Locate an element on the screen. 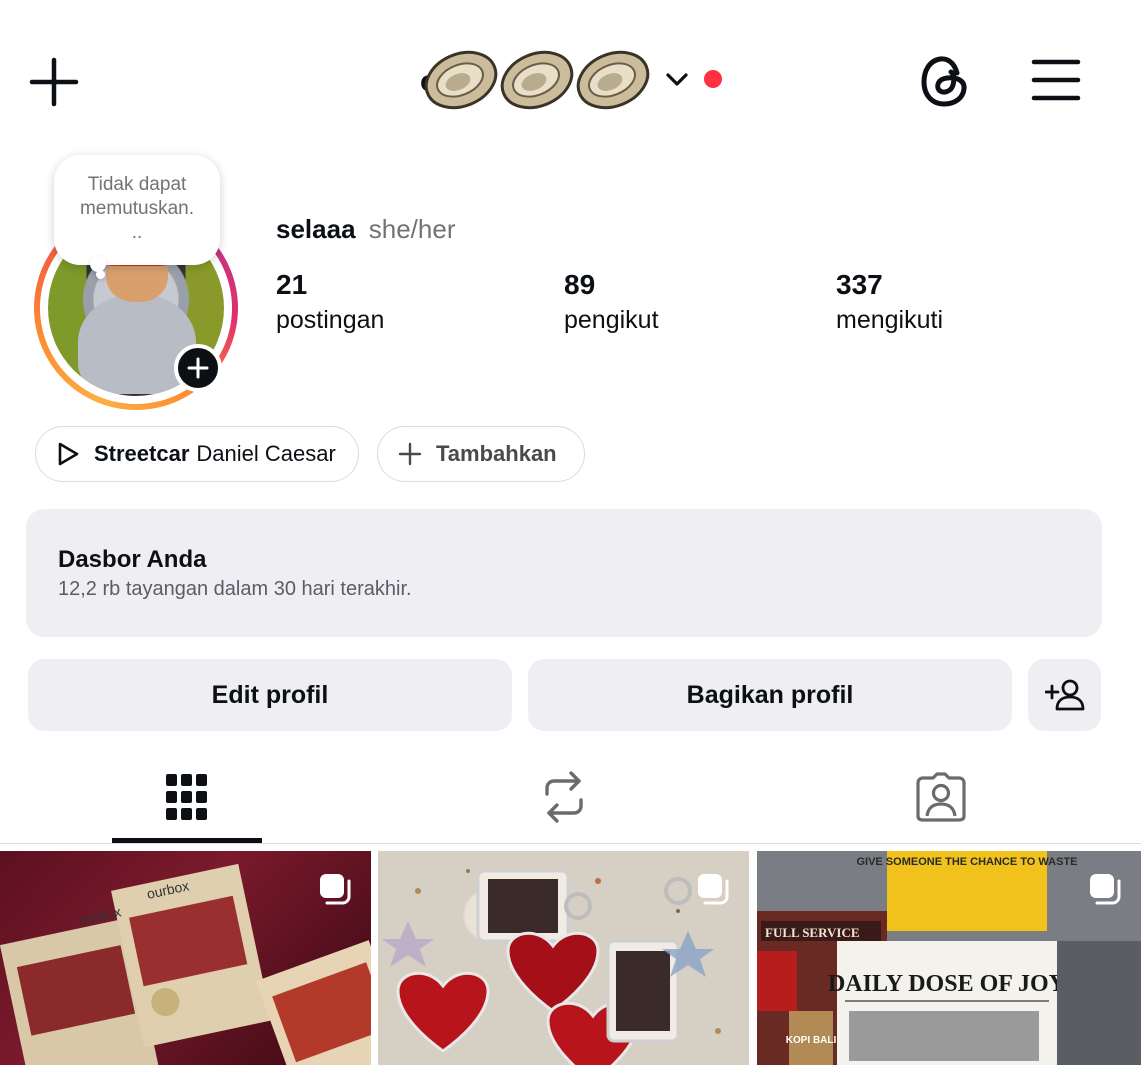  chevron-down-icon is located at coordinates (677, 80).